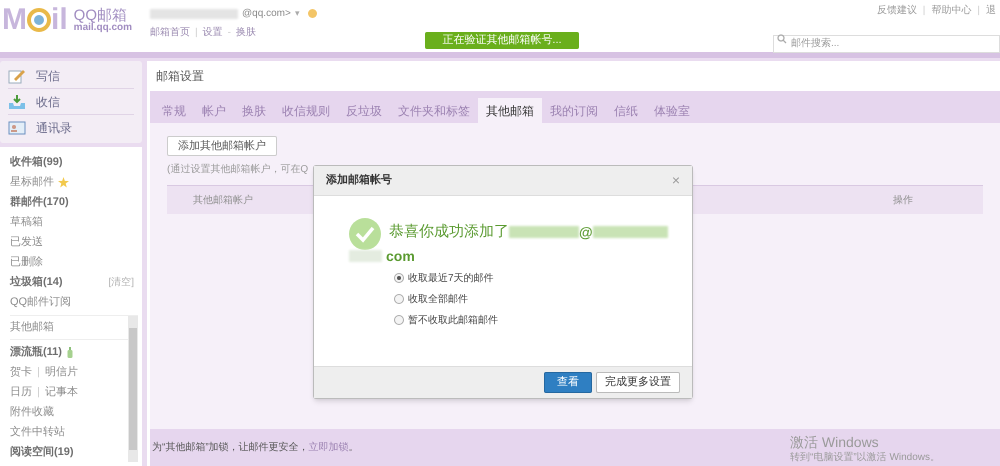 The width and height of the screenshot is (1000, 466). Describe the element at coordinates (61, 372) in the screenshot. I see `app-link: 明信片` at that location.